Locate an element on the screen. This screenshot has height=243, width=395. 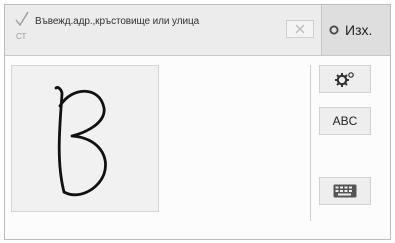
abc-label: ABC is located at coordinates (345, 121).